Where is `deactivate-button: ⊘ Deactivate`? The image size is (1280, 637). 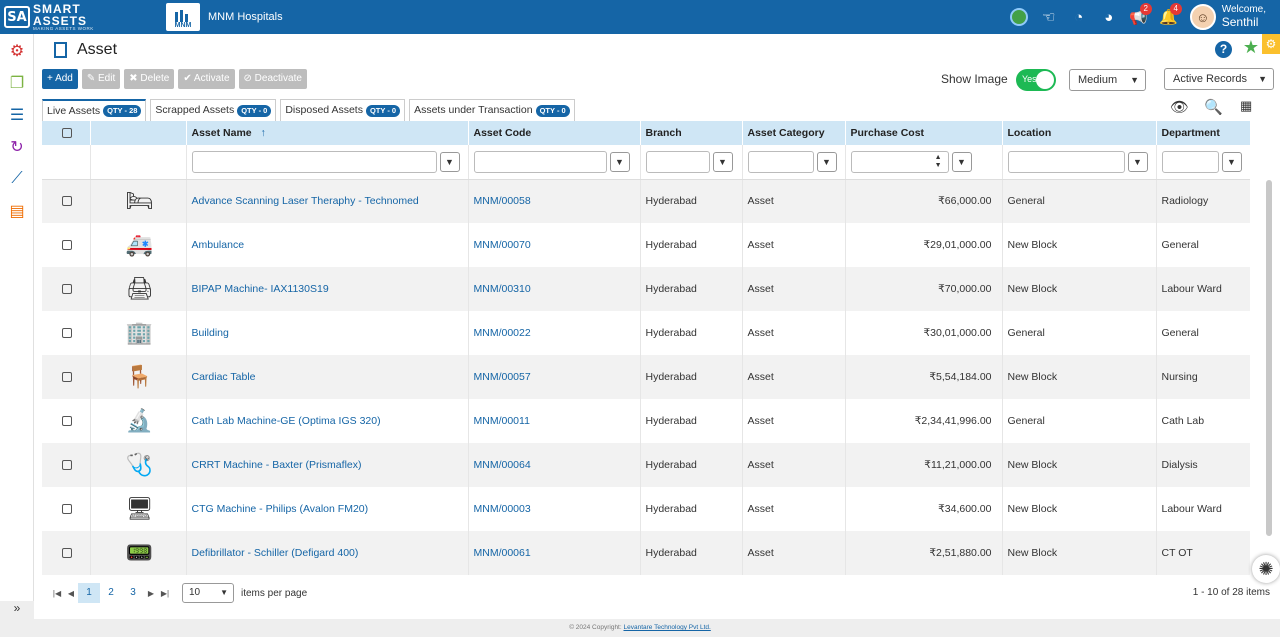
deactivate-button: ⊘ Deactivate is located at coordinates (272, 79).